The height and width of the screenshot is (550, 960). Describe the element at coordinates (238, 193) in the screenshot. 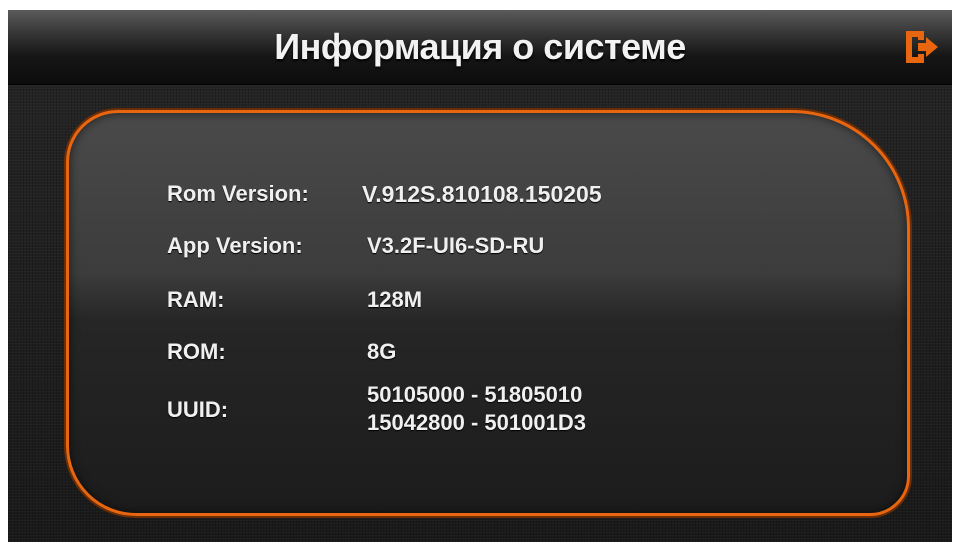

I see `rom-version-label: Rom Version:` at that location.